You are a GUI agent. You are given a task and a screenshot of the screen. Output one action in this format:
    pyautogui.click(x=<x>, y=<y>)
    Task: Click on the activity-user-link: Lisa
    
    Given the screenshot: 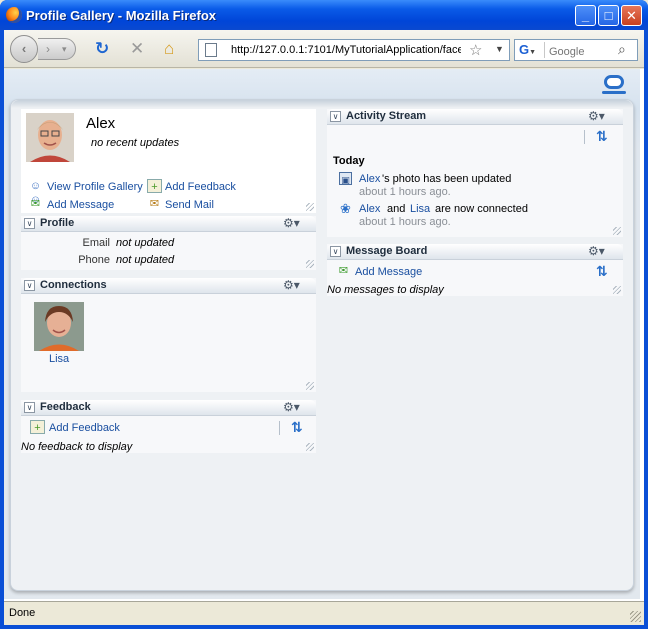 What is the action you would take?
    pyautogui.click(x=420, y=209)
    